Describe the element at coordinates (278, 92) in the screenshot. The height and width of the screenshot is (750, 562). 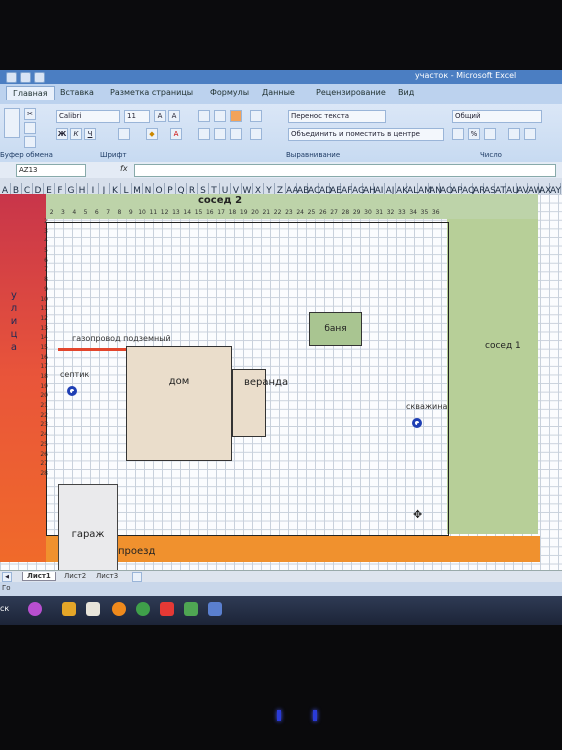
I see `tab-data: Данные` at that location.